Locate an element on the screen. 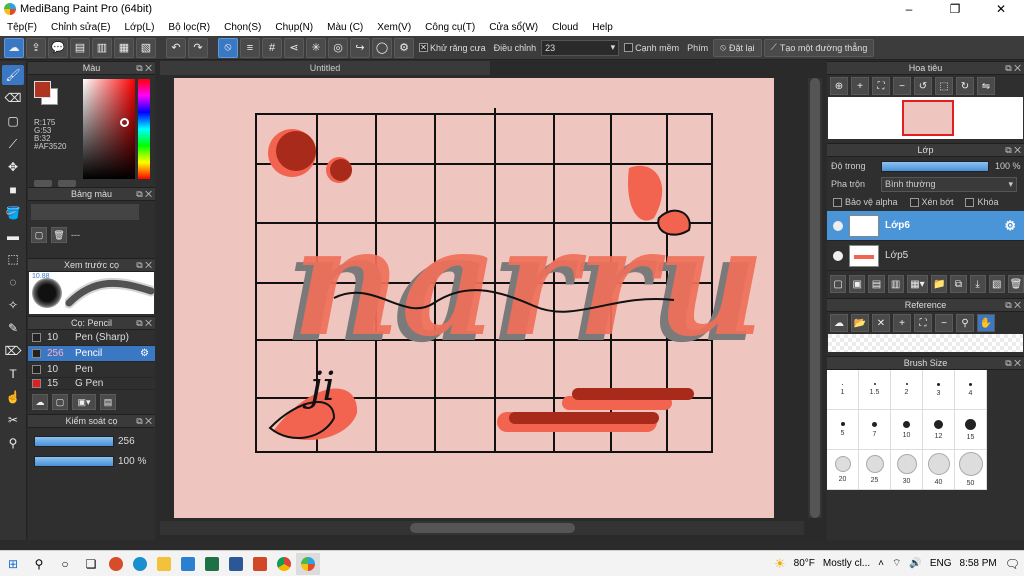 The width and height of the screenshot is (1024, 576). brush-size-option: 50 is located at coordinates (971, 470).